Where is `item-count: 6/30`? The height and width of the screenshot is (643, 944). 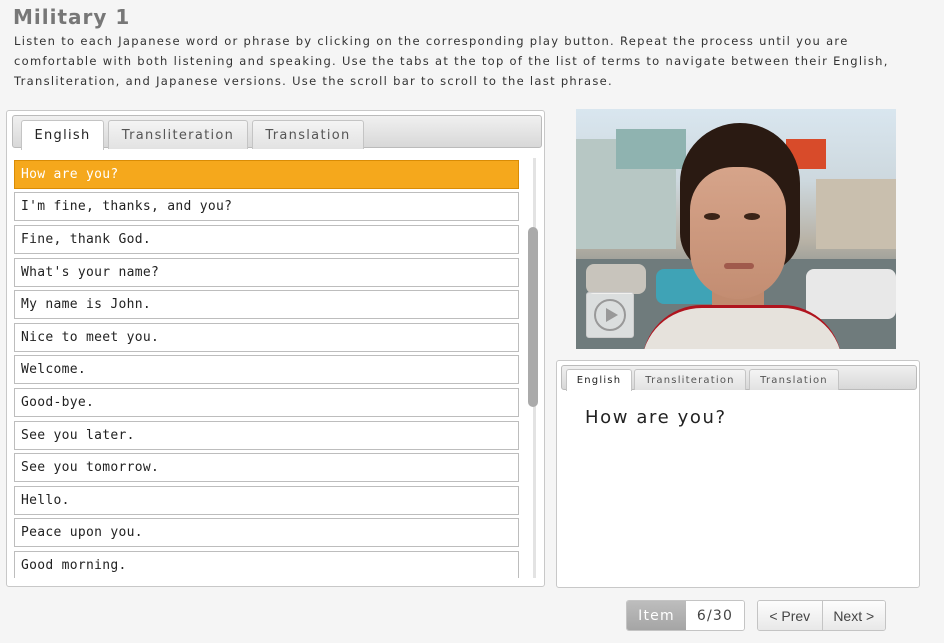
item-count: 6/30 is located at coordinates (715, 615).